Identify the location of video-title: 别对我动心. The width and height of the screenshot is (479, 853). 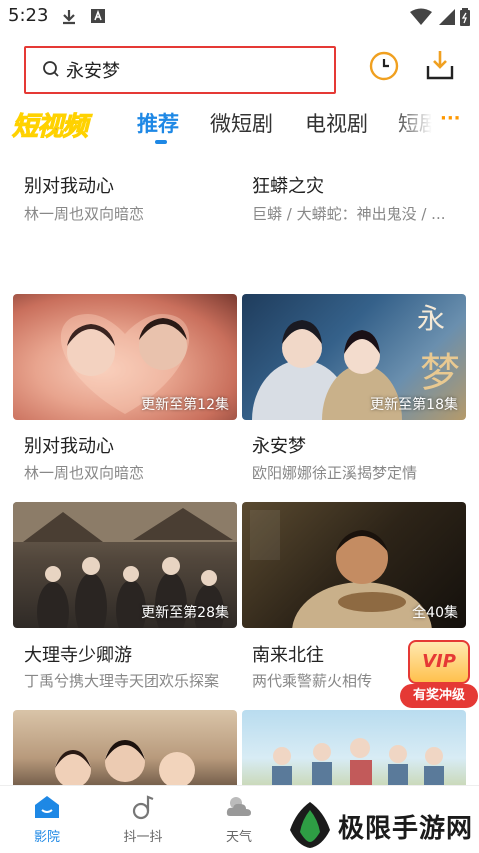
(69, 445).